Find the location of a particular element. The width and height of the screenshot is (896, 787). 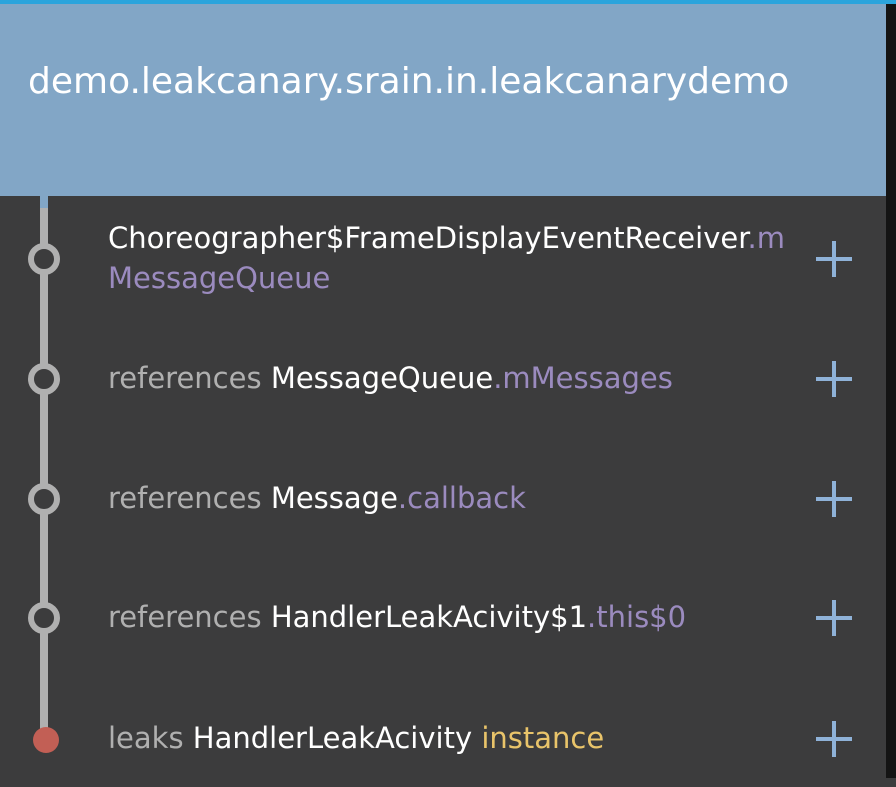

trace-field: mMessages is located at coordinates (587, 378).